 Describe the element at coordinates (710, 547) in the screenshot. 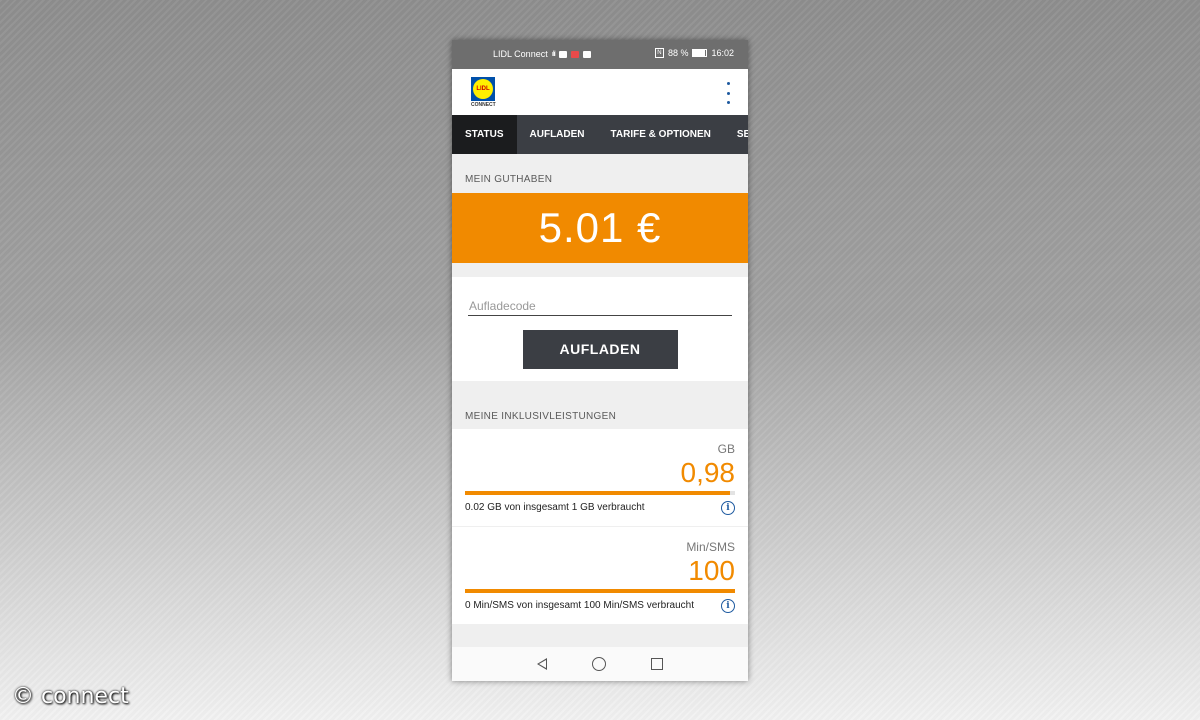

I see `minutes-sms-unit: Min/SMS` at that location.